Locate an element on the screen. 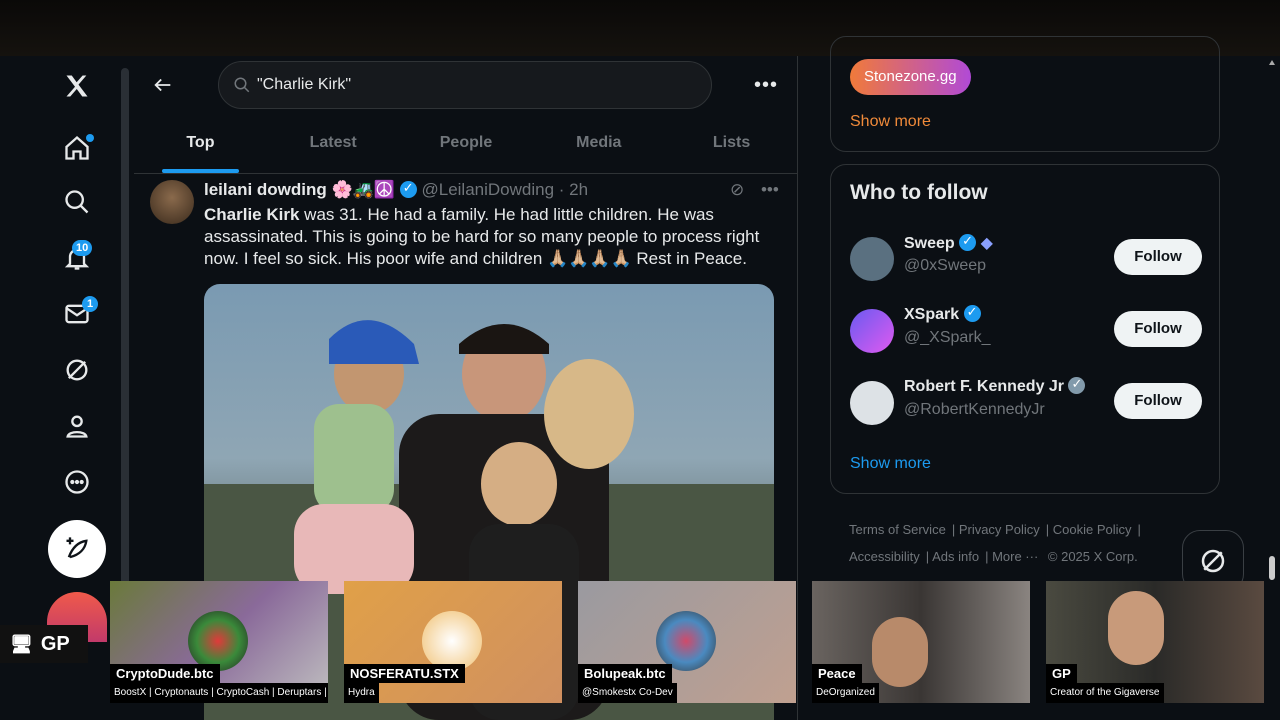 The image size is (1280, 720). profile-icon is located at coordinates (77, 426).